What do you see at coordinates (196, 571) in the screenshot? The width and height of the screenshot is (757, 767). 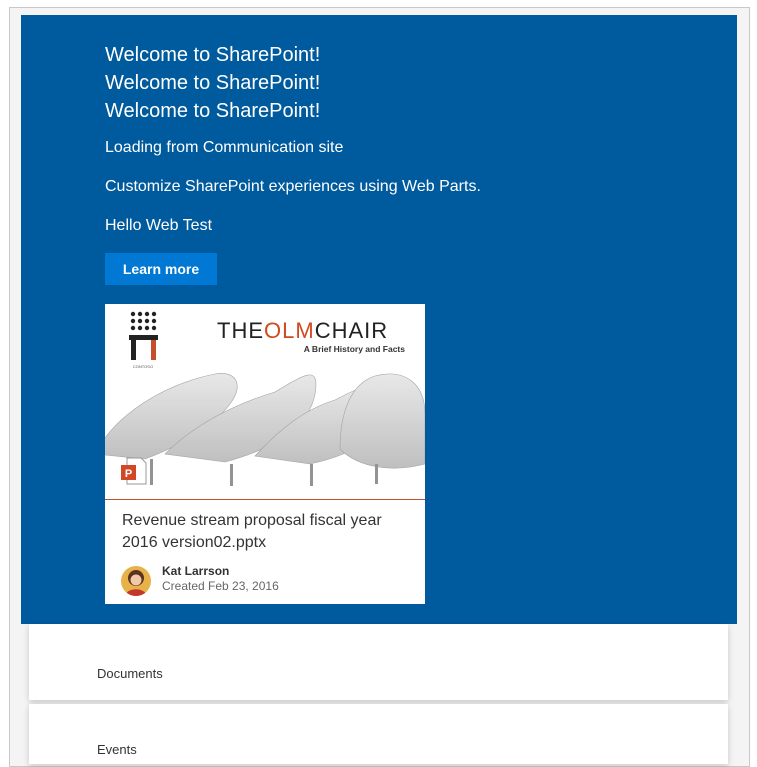 I see `author-name: Kat Larrson` at bounding box center [196, 571].